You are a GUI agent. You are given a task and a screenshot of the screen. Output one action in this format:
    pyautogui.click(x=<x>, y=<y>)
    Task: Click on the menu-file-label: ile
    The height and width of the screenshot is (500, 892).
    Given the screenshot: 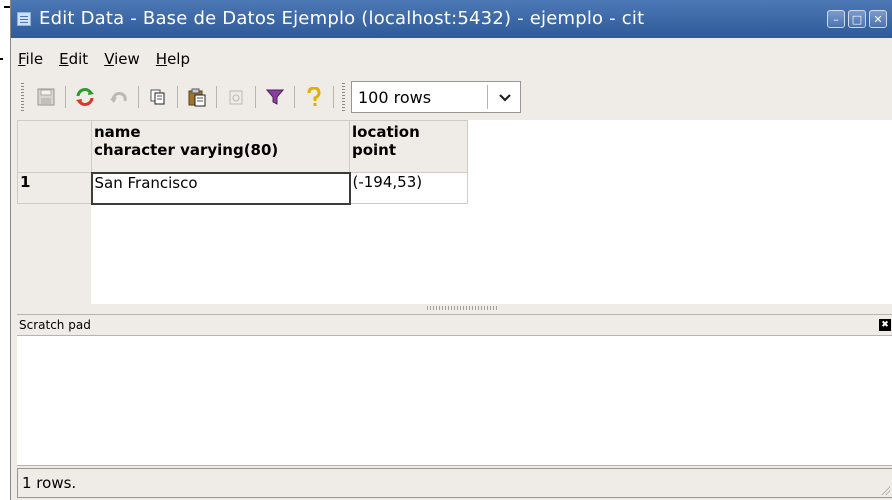 What is the action you would take?
    pyautogui.click(x=34, y=59)
    